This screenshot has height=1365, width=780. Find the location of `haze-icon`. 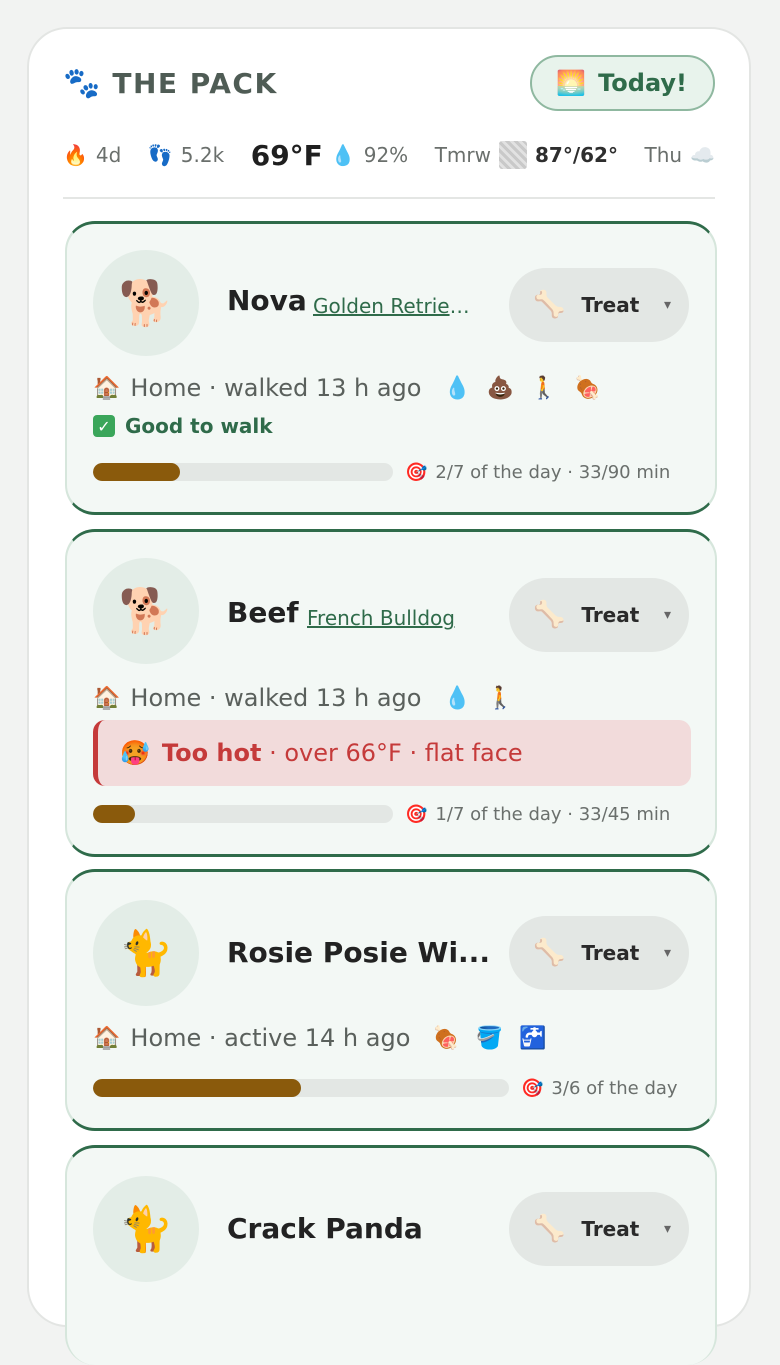

haze-icon is located at coordinates (513, 155).